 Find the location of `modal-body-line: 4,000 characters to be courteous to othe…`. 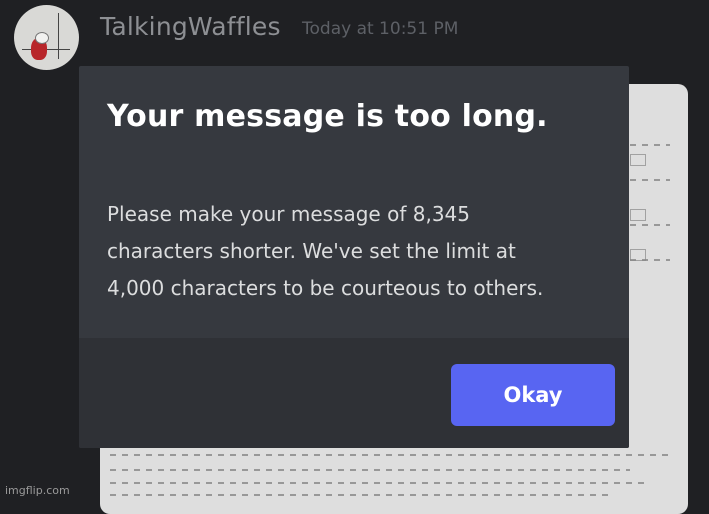

modal-body-line: 4,000 characters to be courteous to othe… is located at coordinates (325, 288).